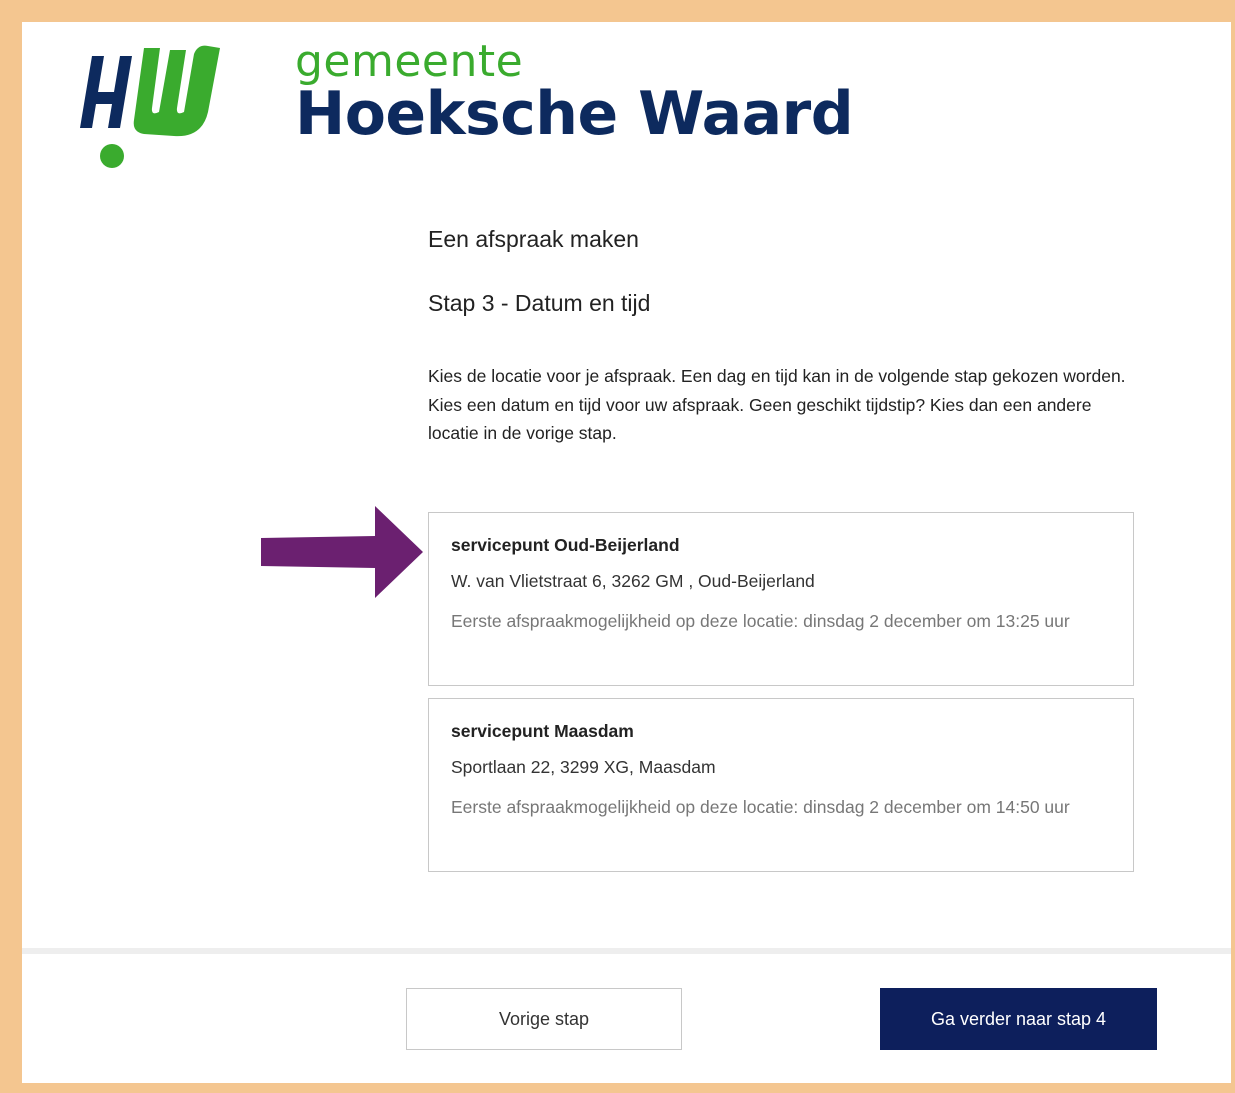 The height and width of the screenshot is (1093, 1235). What do you see at coordinates (565, 545) in the screenshot?
I see `location-name: servicepunt Oud-Beijerland` at bounding box center [565, 545].